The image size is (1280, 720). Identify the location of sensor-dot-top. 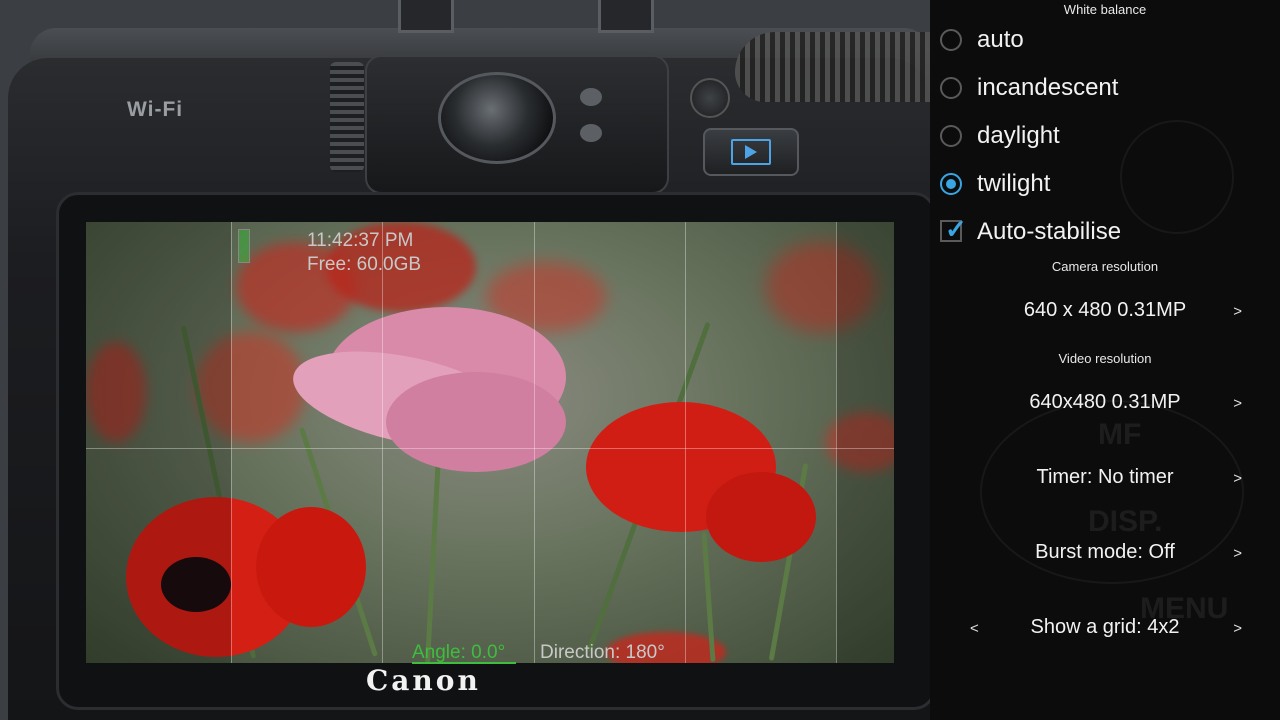
(591, 97).